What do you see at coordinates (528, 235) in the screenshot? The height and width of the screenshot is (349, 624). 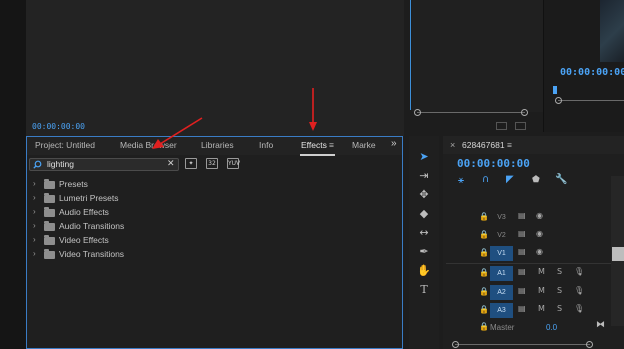 I see `track-v2: 🔒 V2 ▤ ◉` at bounding box center [528, 235].